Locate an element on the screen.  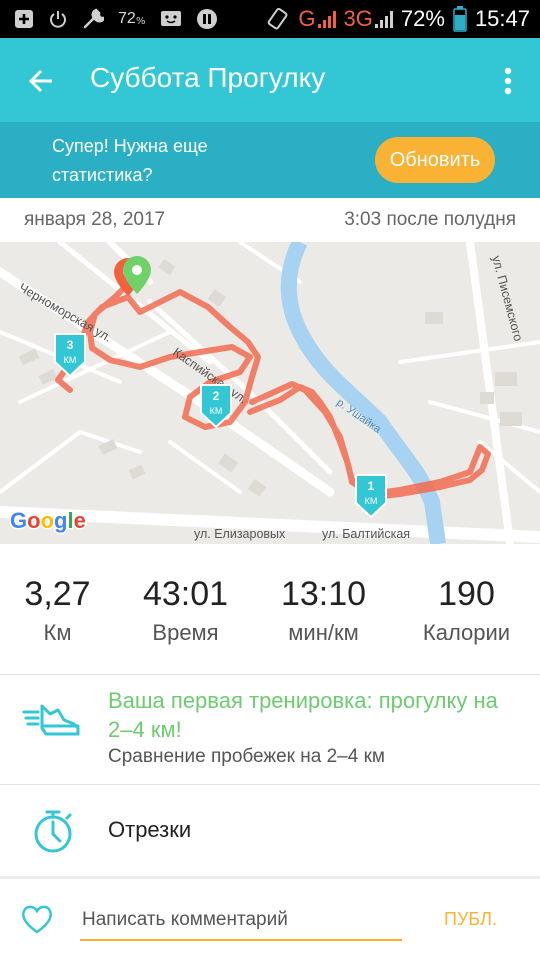
workout-time: 3:03 после полудня is located at coordinates (430, 219).